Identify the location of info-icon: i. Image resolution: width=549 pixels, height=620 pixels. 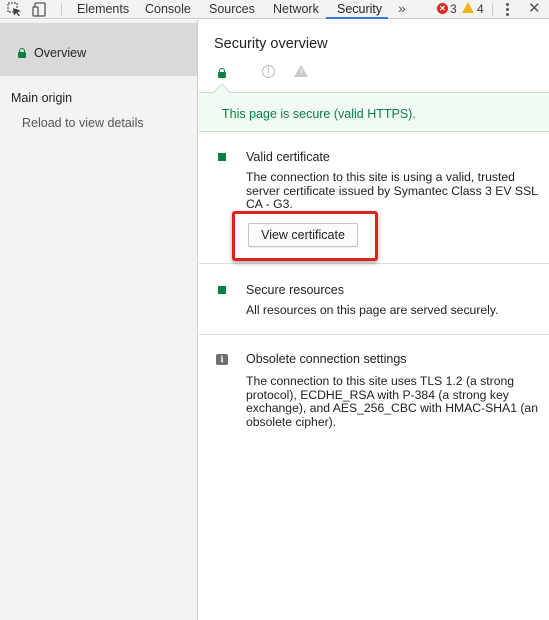
(222, 359).